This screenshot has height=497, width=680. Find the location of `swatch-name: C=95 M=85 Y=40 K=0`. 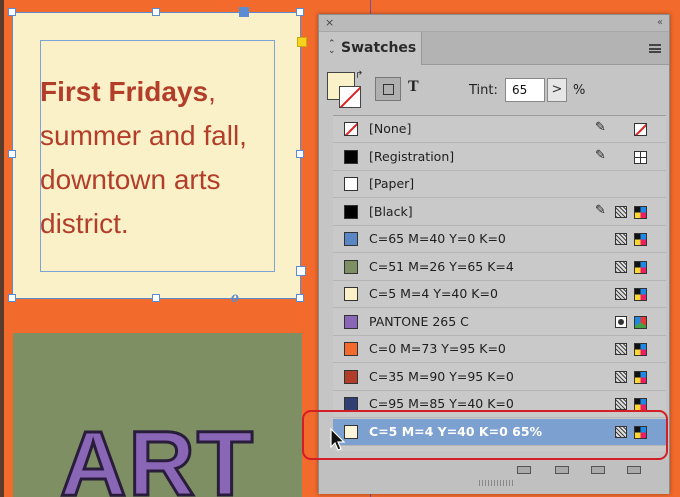

swatch-name: C=95 M=85 Y=40 K=0 is located at coordinates (441, 403).